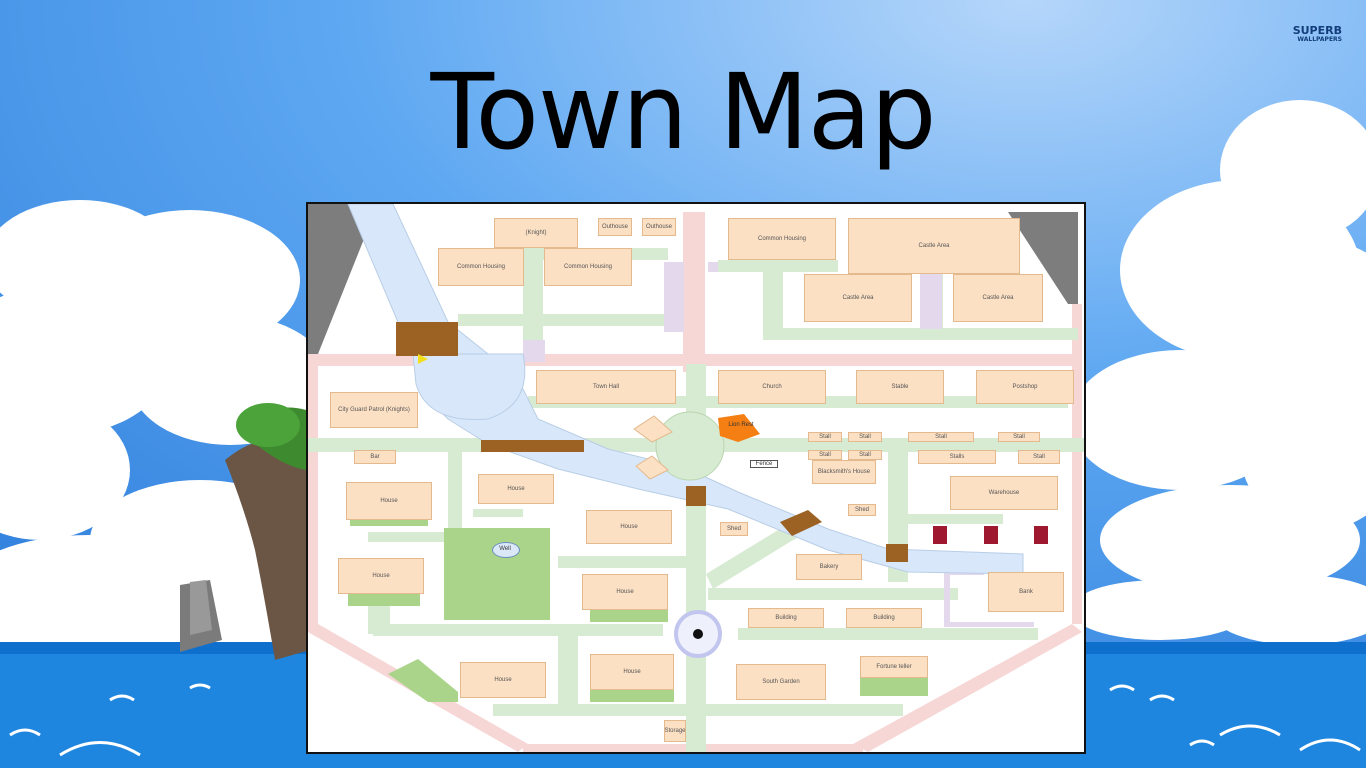 The width and height of the screenshot is (1366, 768). Describe the element at coordinates (1317, 30) in the screenshot. I see `watermark-line1: SUPERB` at that location.